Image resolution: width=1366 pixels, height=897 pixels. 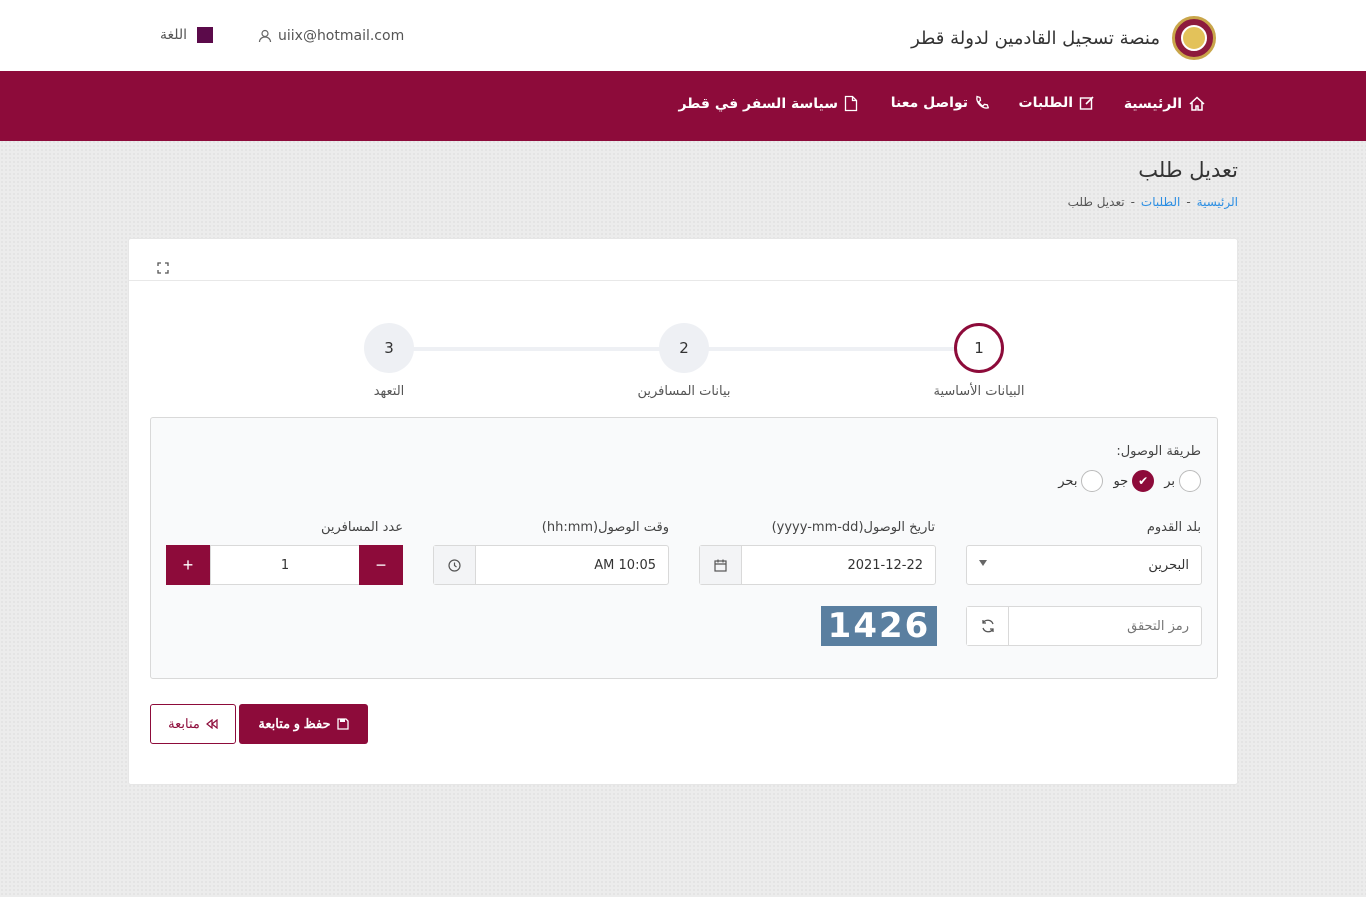 What do you see at coordinates (683, 260) in the screenshot?
I see `card-header` at bounding box center [683, 260].